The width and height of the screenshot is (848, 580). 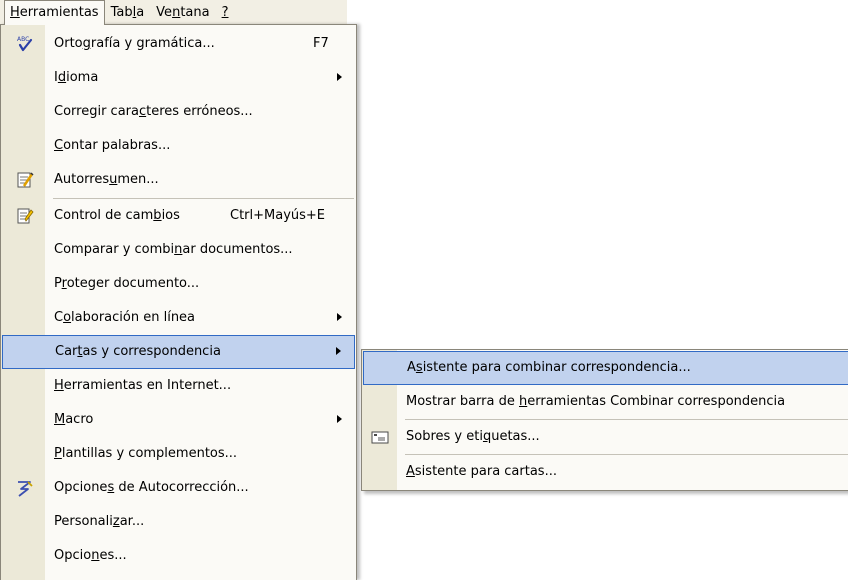 I want to click on menu-help-mnemonic: ?, so click(x=225, y=12).